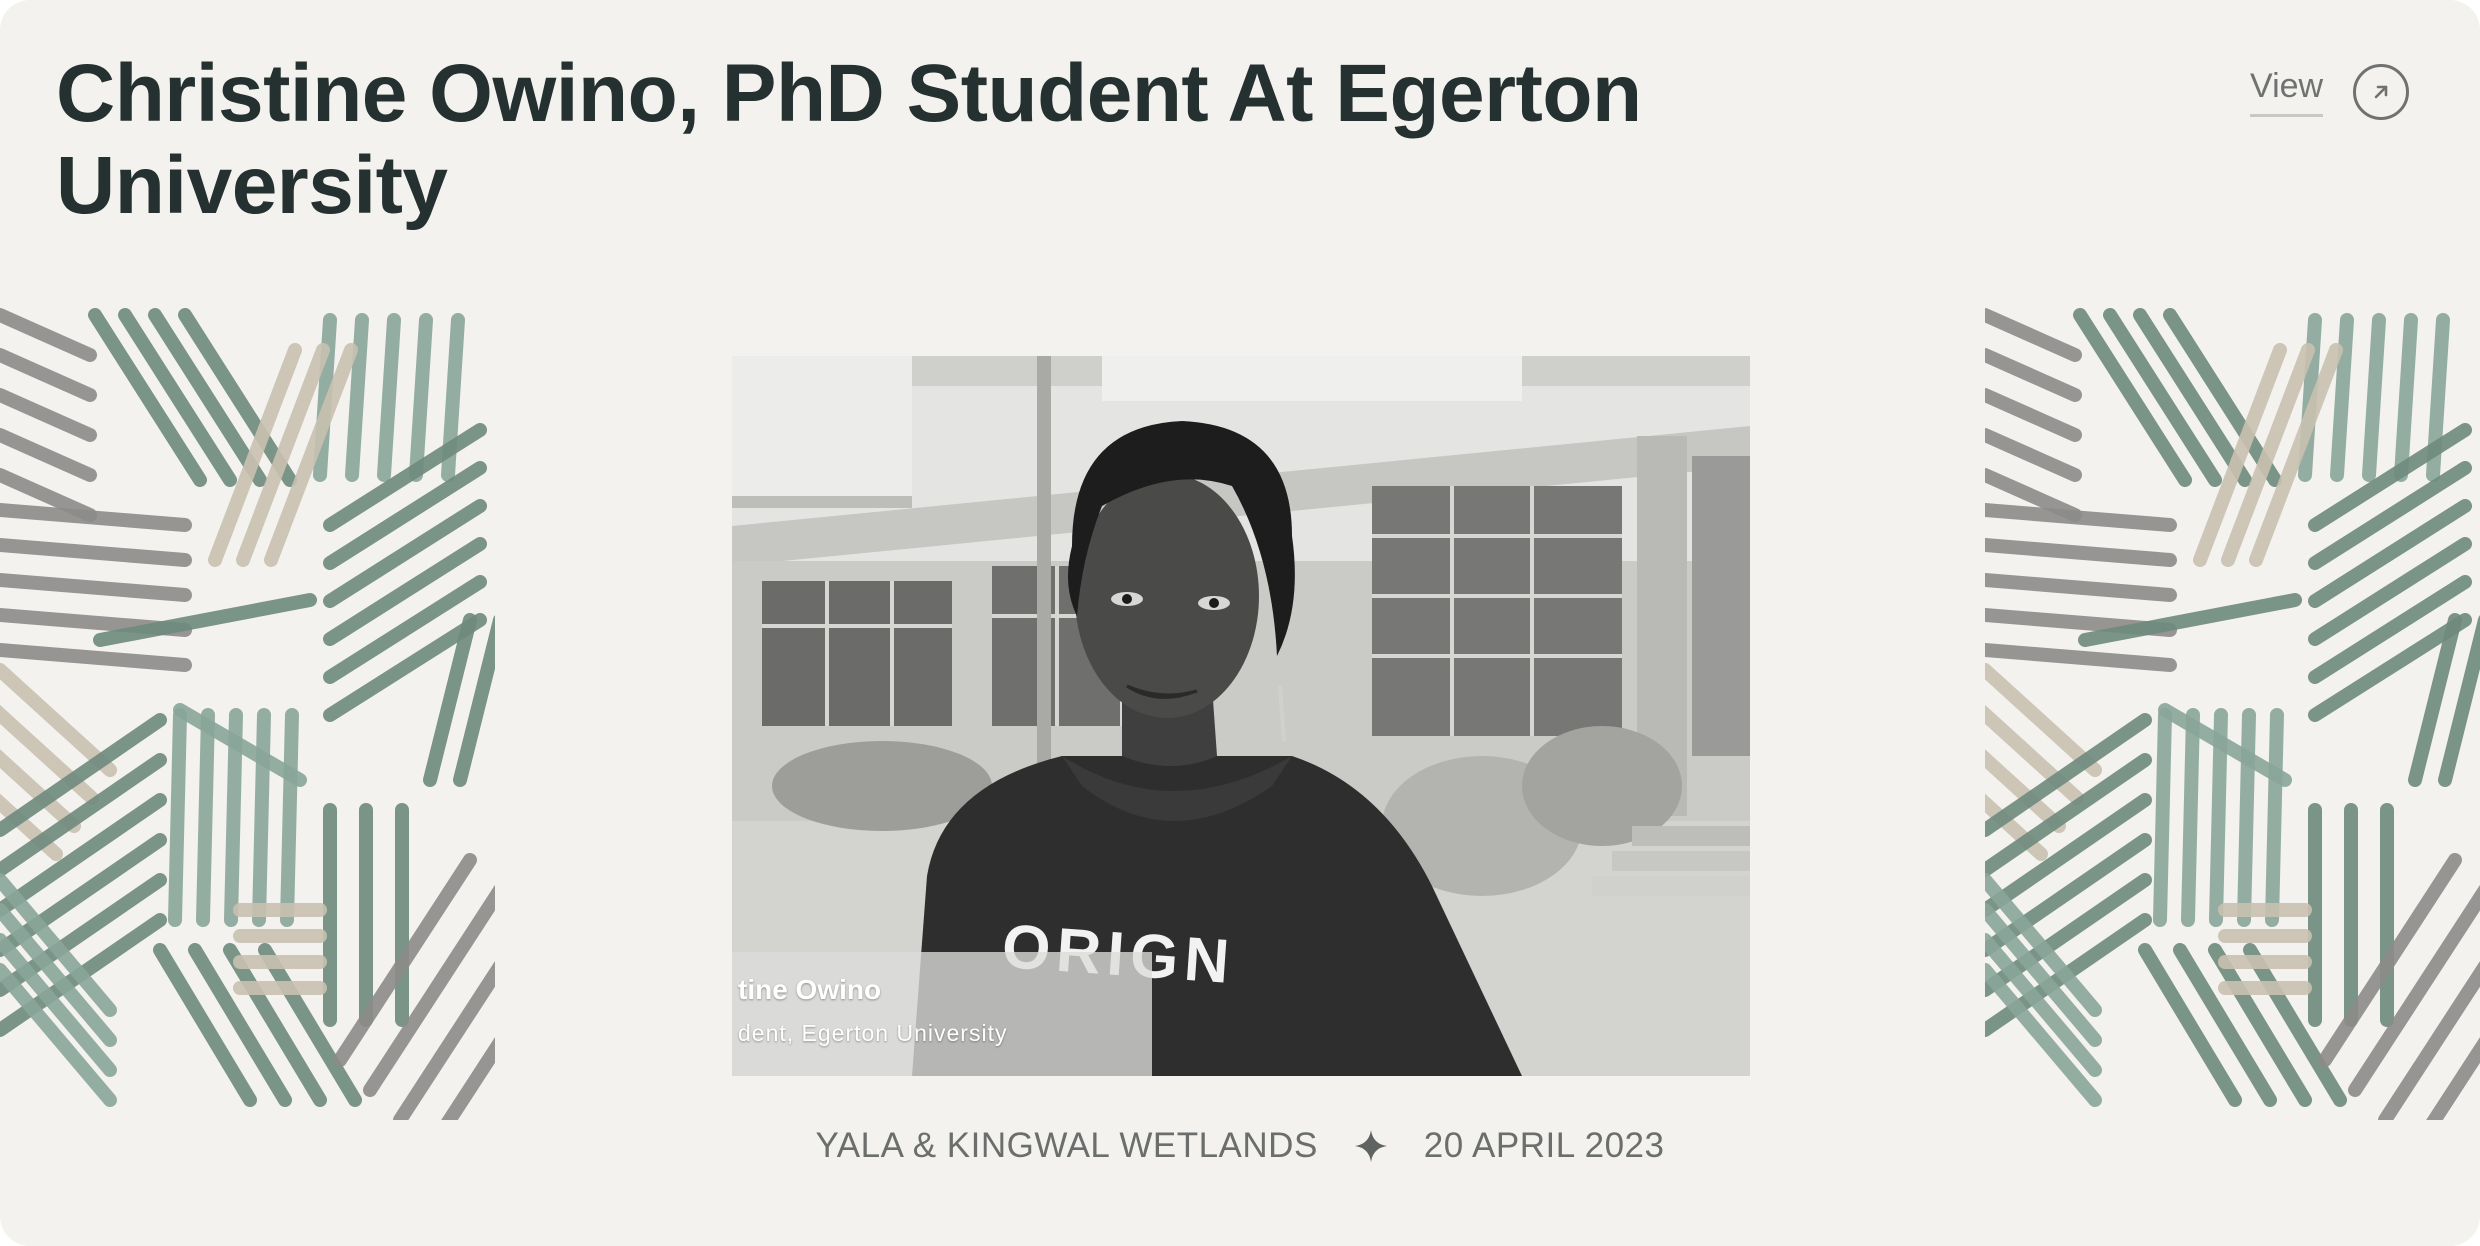  What do you see at coordinates (2287, 92) in the screenshot?
I see `view-label: View` at bounding box center [2287, 92].